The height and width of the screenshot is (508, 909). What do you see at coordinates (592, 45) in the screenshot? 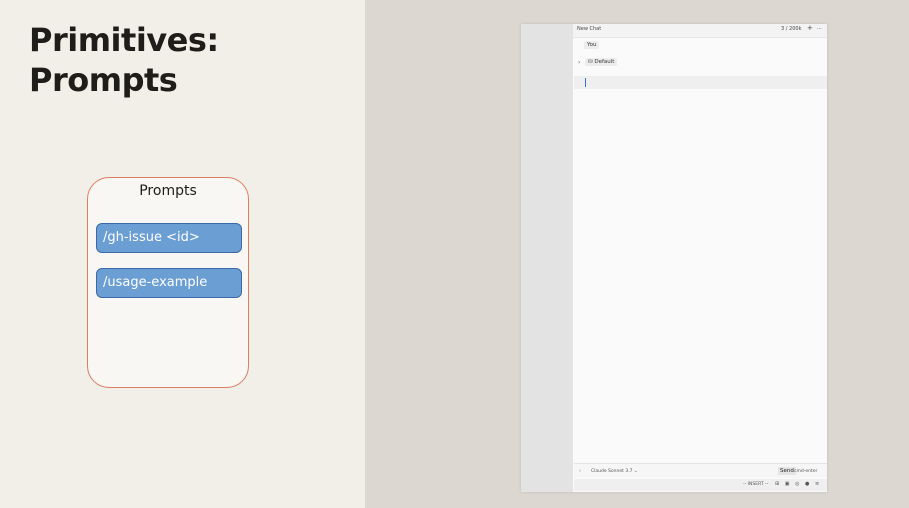
I see `you-label: You` at bounding box center [592, 45].